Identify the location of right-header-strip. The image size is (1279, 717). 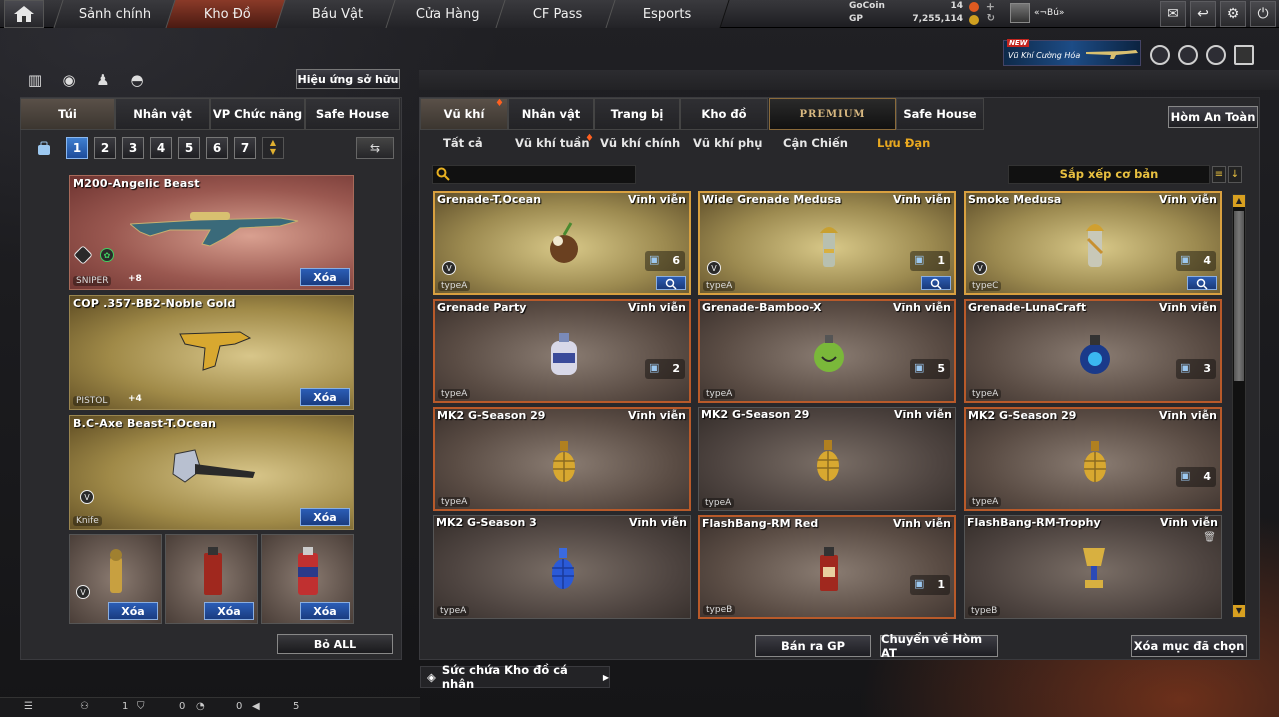
(849, 80).